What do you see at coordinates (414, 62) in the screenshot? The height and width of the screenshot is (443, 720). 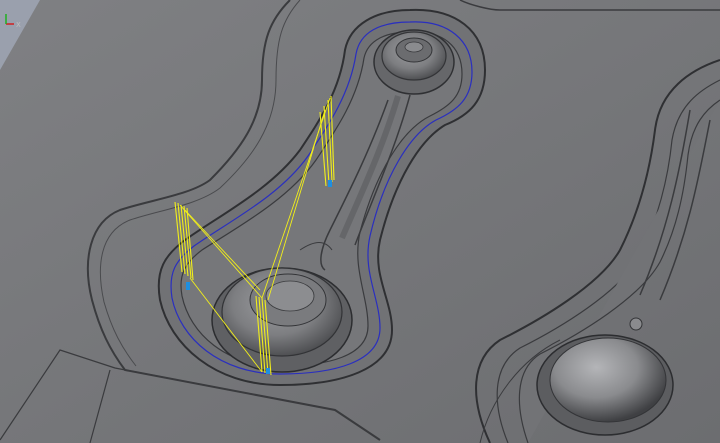 I see `small-end-boss` at bounding box center [414, 62].